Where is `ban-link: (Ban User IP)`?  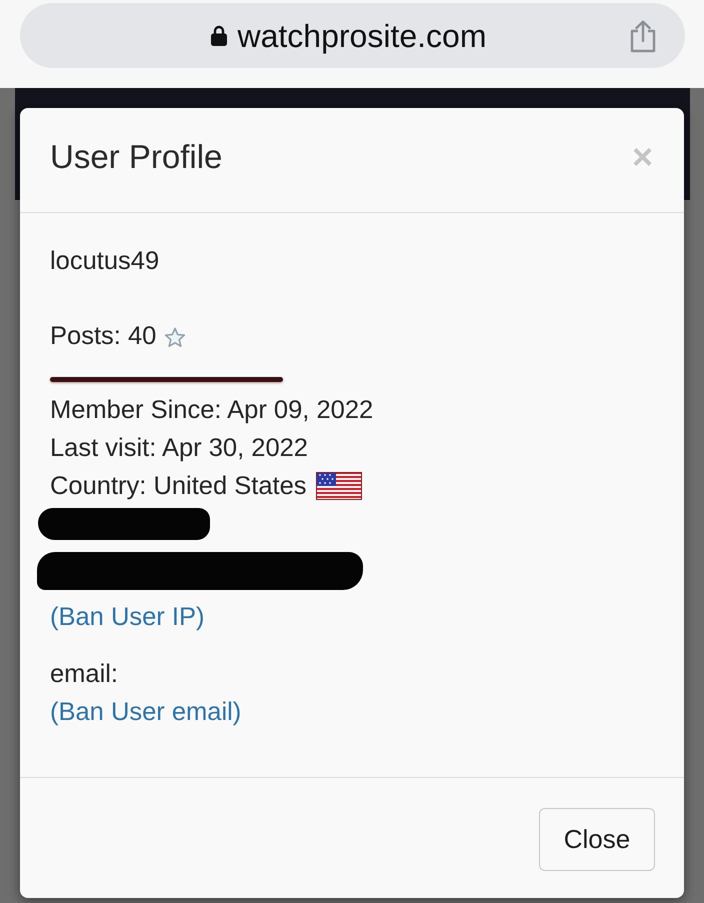
ban-link: (Ban User IP) is located at coordinates (127, 617).